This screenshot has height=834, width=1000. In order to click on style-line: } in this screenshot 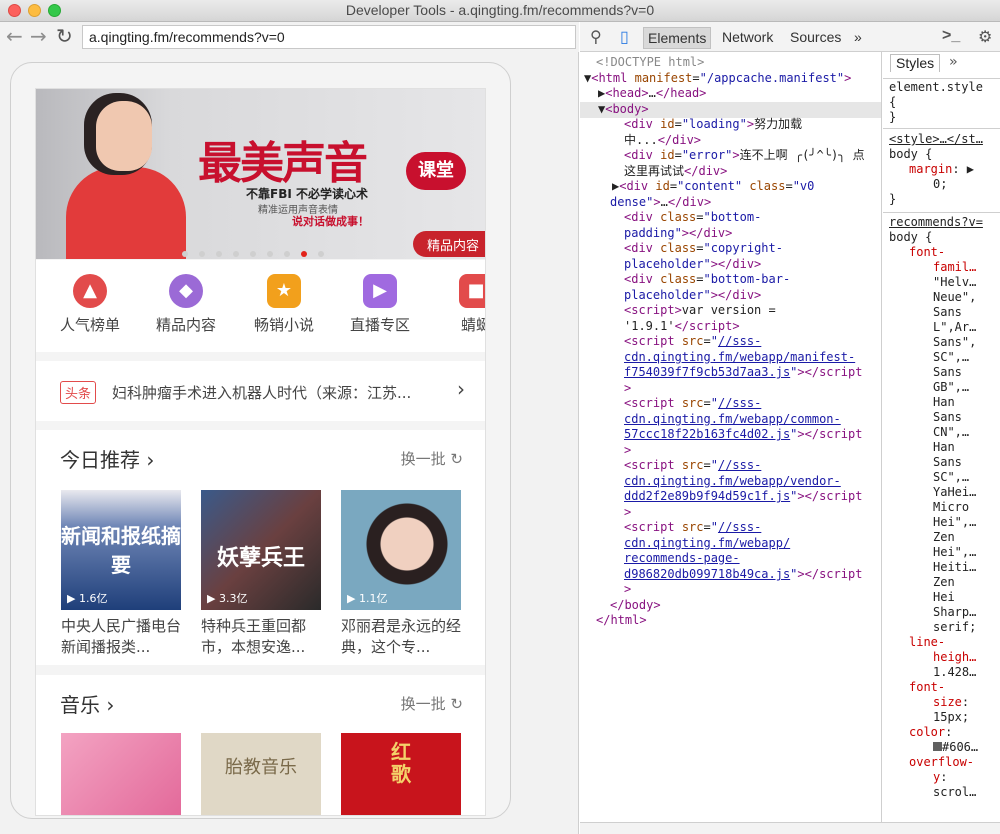, I will do `click(892, 117)`.